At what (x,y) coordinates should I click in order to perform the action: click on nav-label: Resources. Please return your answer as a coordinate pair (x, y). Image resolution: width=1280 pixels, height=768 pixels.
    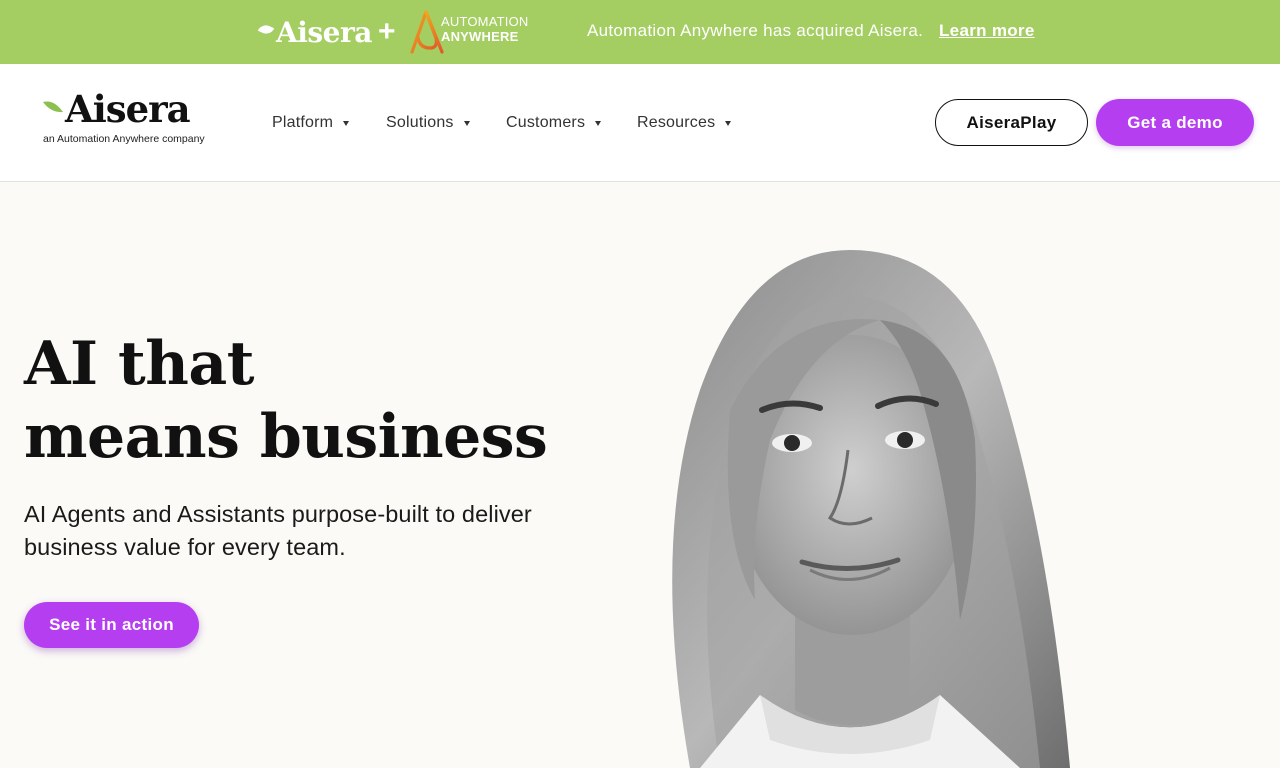
    Looking at the image, I should click on (676, 122).